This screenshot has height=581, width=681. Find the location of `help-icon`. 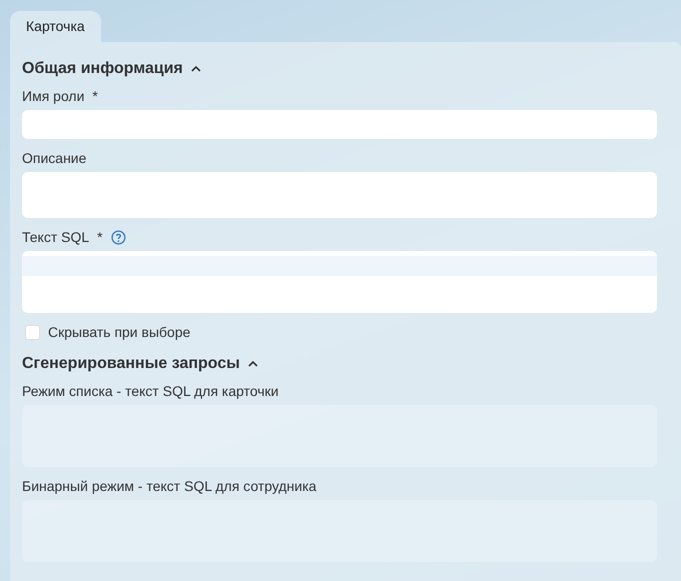

help-icon is located at coordinates (118, 237).